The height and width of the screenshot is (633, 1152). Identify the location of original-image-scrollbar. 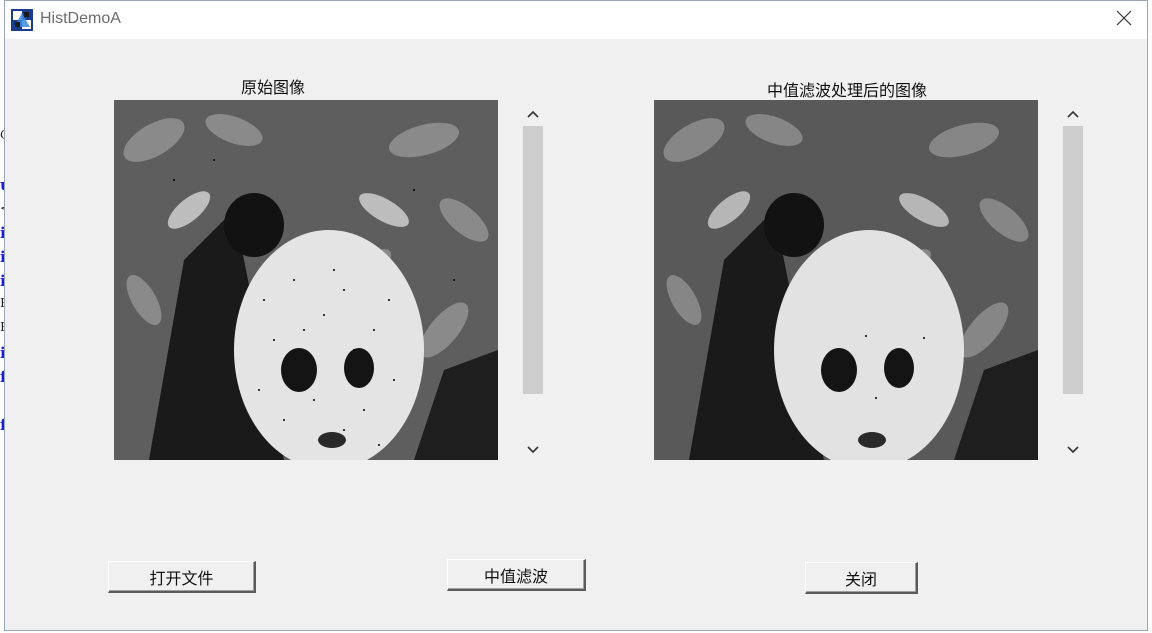
(533, 280).